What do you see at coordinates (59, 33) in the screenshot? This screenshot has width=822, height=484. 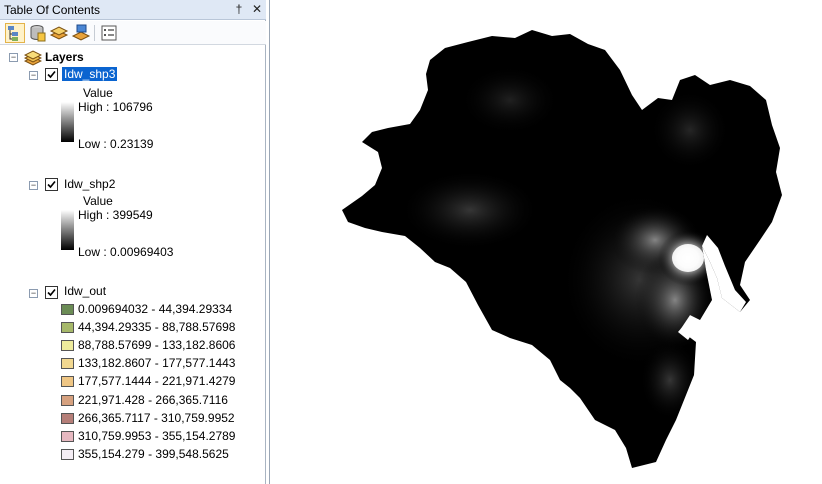 I see `list-by-visibility-icon` at bounding box center [59, 33].